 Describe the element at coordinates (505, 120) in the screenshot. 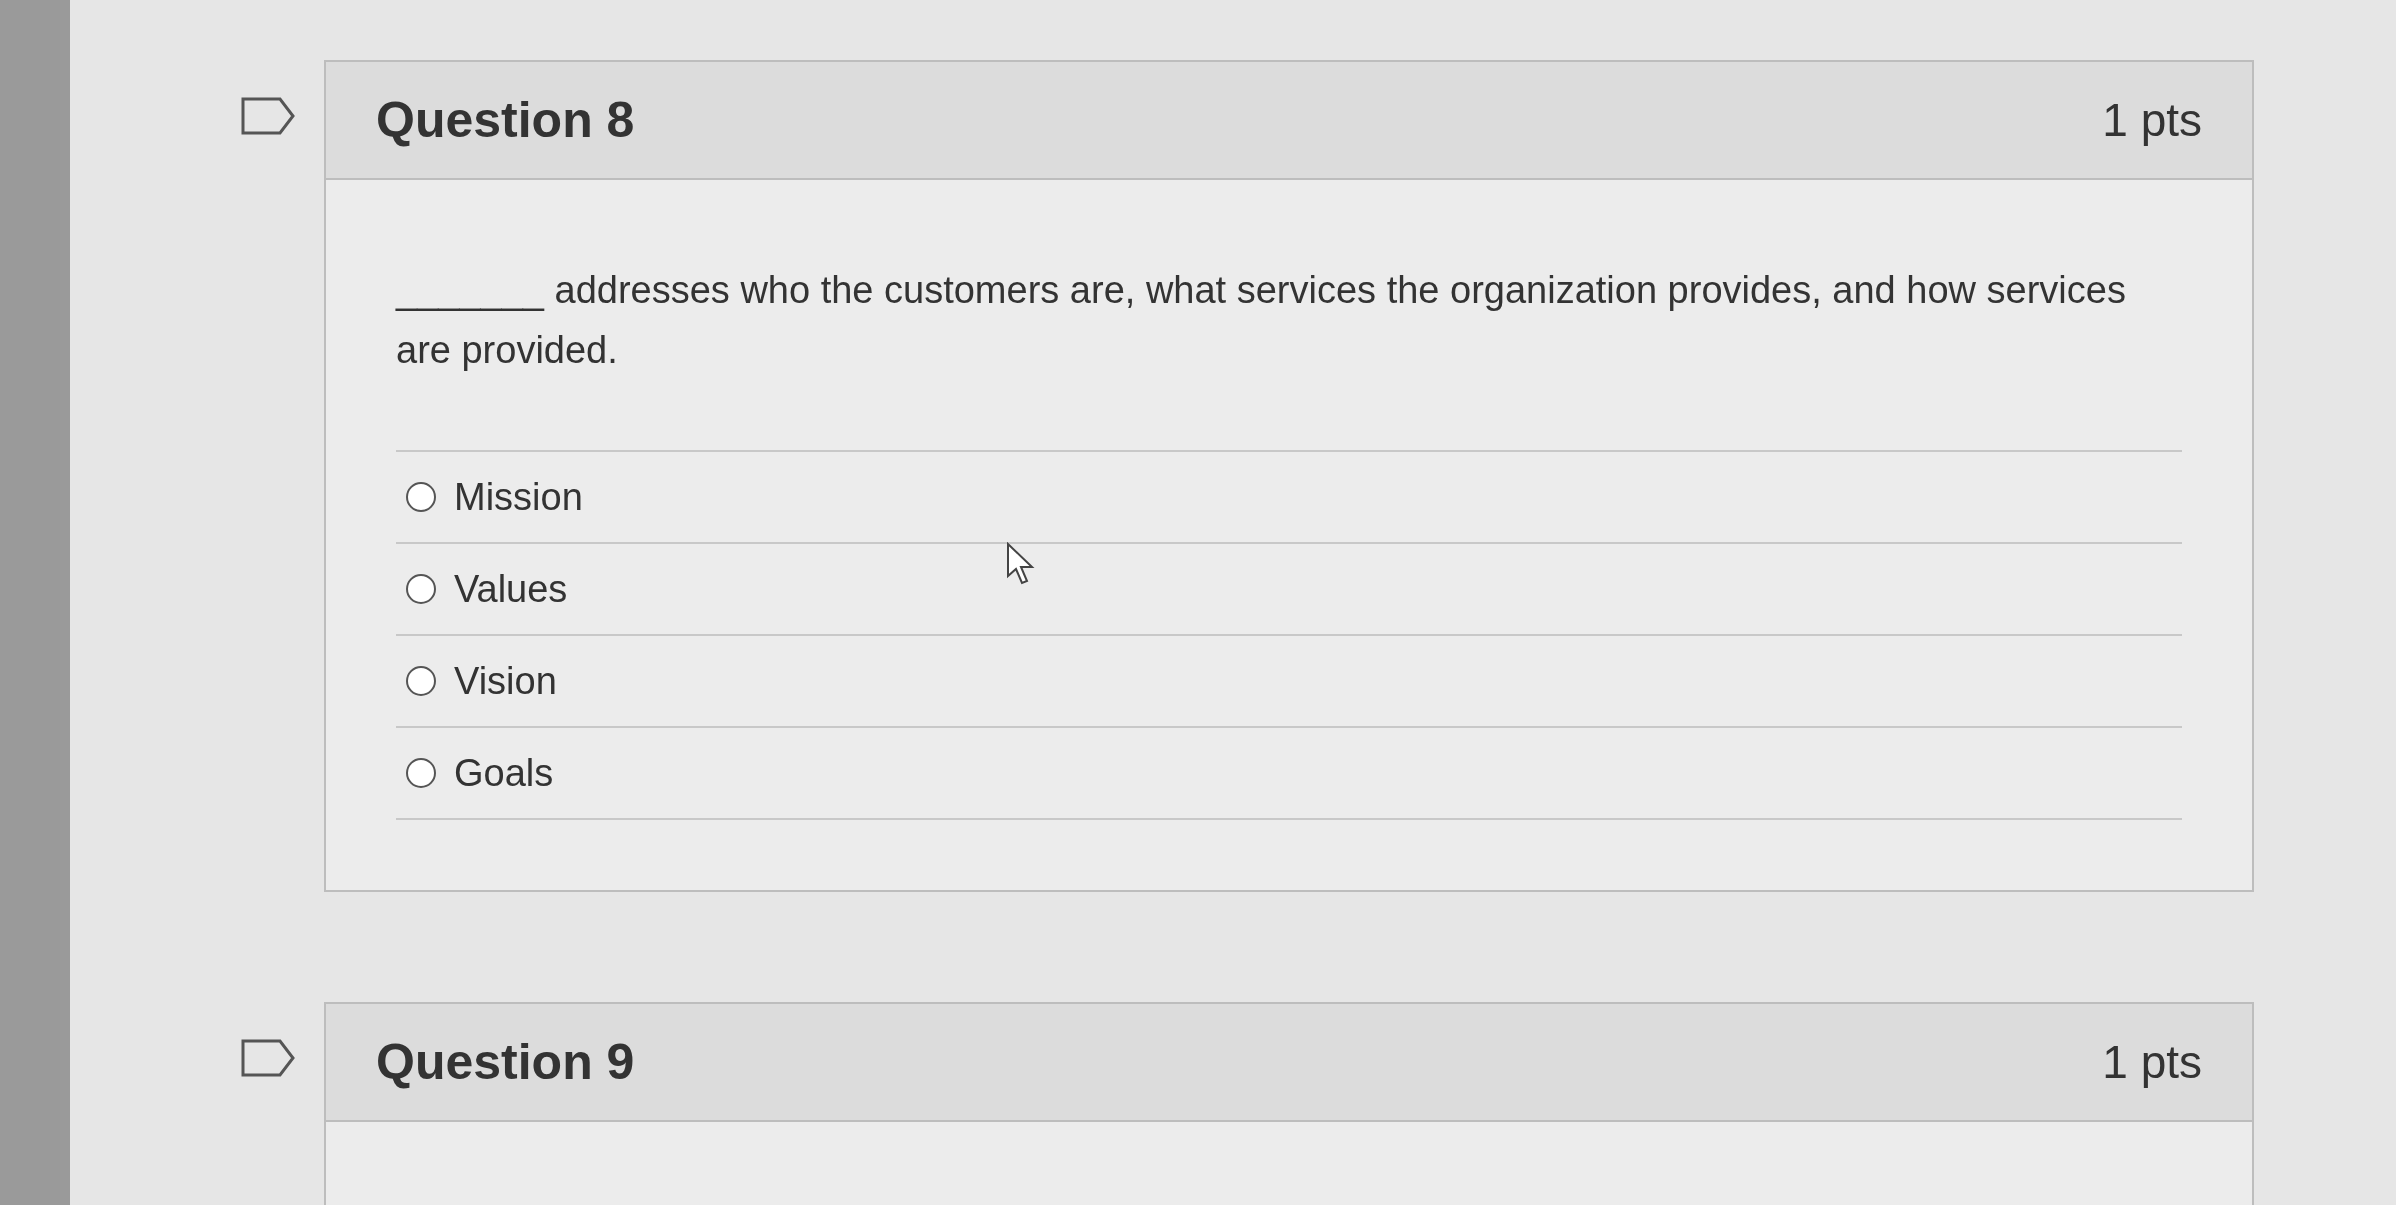

I see `question-title: Question 8` at that location.